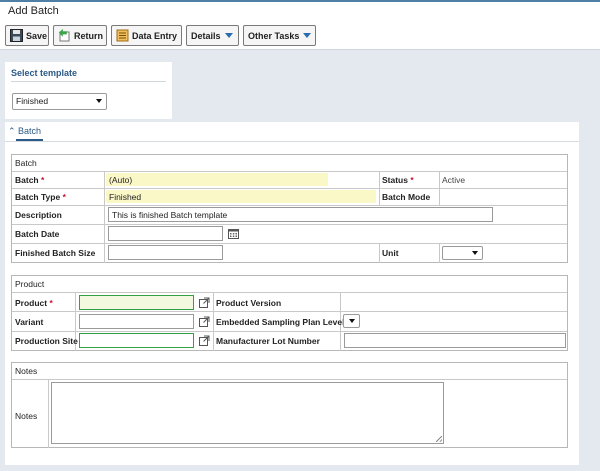  What do you see at coordinates (59, 101) in the screenshot?
I see `template-select: Finished` at bounding box center [59, 101].